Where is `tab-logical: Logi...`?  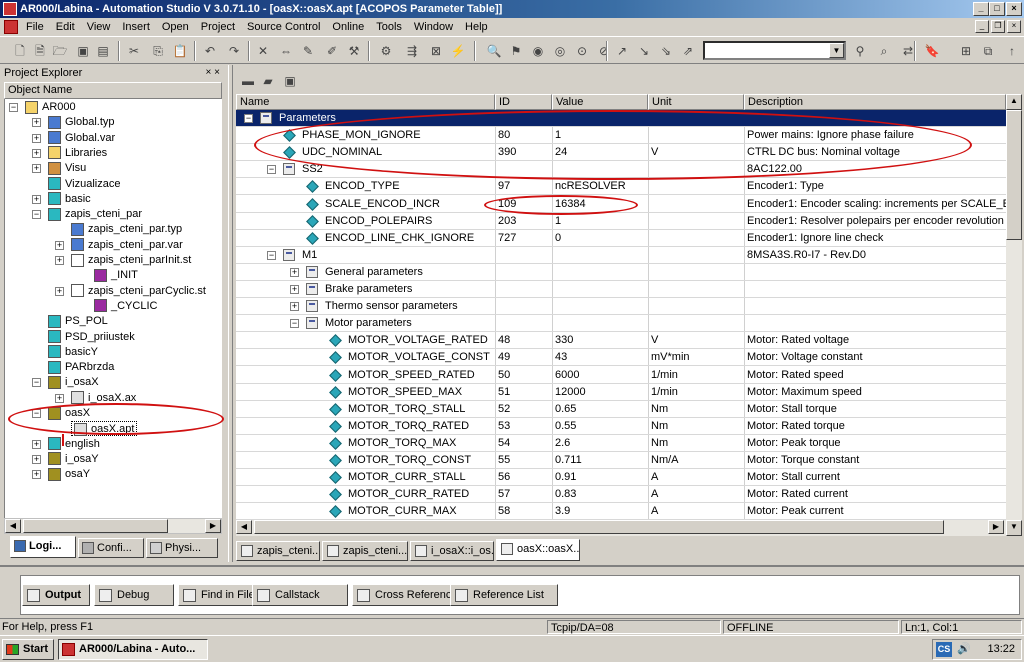
tab-logical: Logi... is located at coordinates (43, 547).